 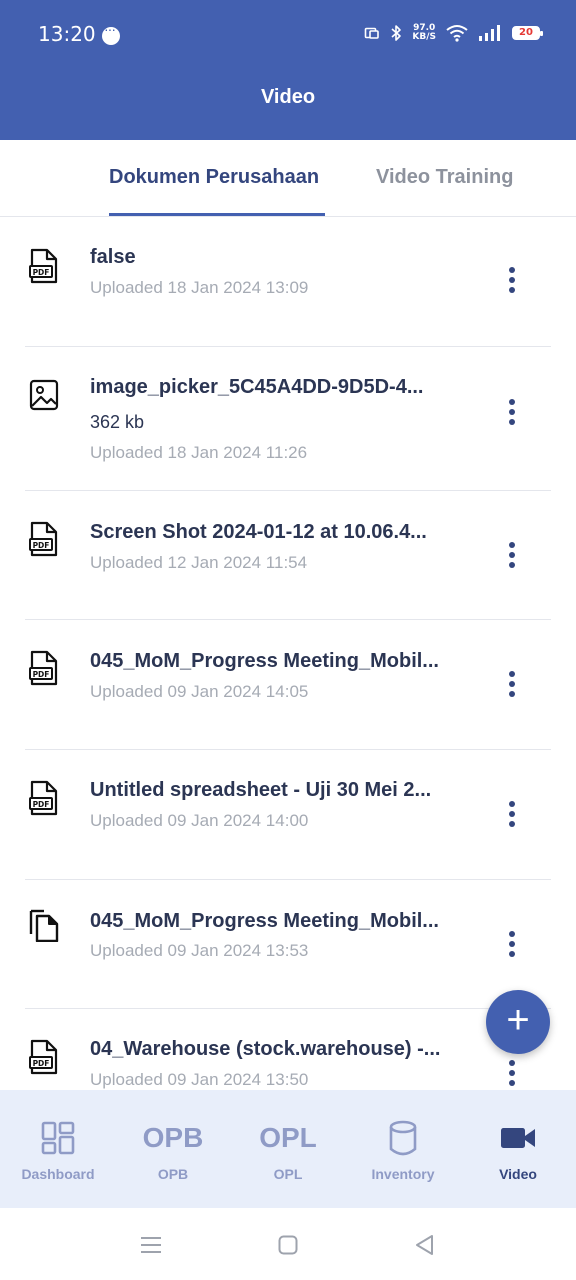 What do you see at coordinates (58, 1174) in the screenshot?
I see `nav-label: Dashboard` at bounding box center [58, 1174].